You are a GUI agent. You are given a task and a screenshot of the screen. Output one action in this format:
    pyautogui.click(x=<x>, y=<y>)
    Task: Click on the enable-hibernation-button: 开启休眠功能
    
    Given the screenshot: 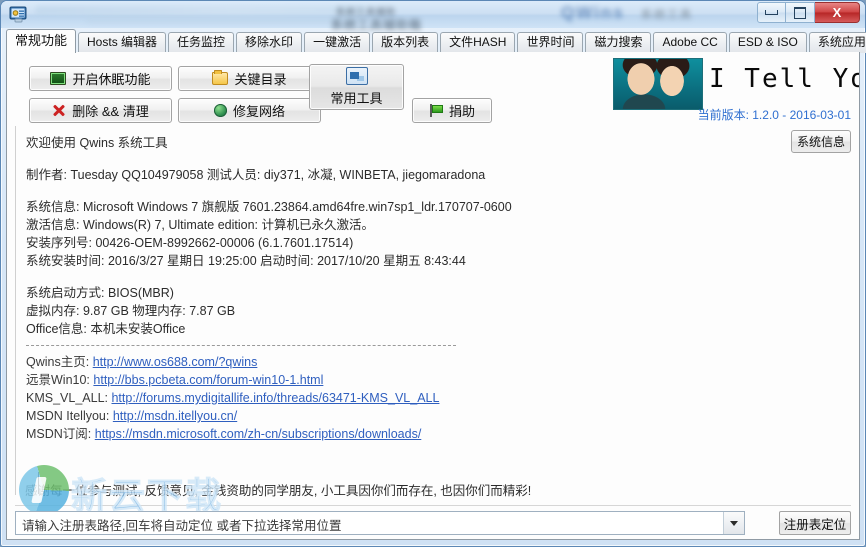 What is the action you would take?
    pyautogui.click(x=100, y=78)
    